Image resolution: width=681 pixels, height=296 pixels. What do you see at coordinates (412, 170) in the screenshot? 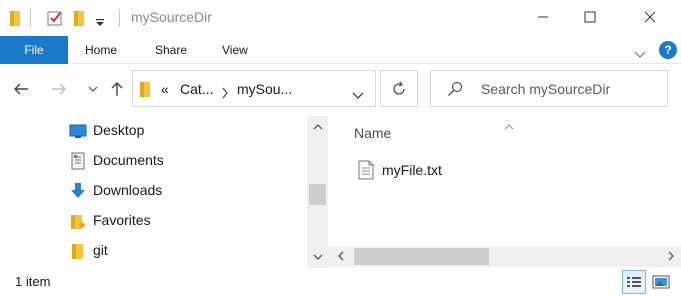
I see `file-name: myFile.txt` at bounding box center [412, 170].